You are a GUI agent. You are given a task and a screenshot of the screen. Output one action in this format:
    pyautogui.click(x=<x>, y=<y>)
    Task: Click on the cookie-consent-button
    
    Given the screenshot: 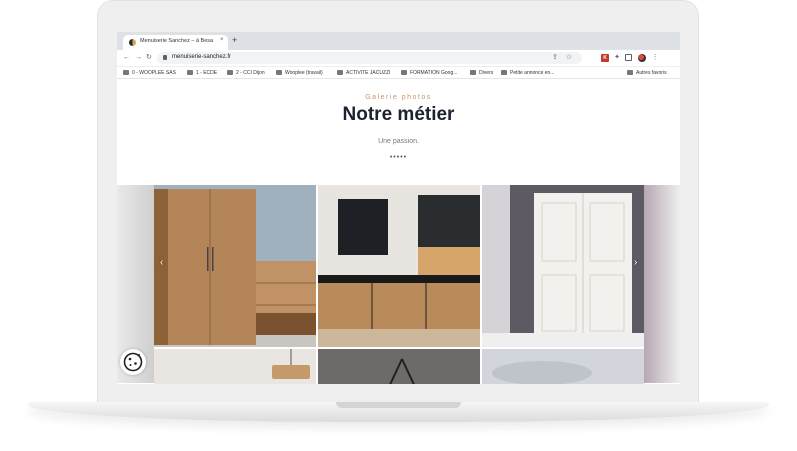 What is the action you would take?
    pyautogui.click(x=133, y=362)
    